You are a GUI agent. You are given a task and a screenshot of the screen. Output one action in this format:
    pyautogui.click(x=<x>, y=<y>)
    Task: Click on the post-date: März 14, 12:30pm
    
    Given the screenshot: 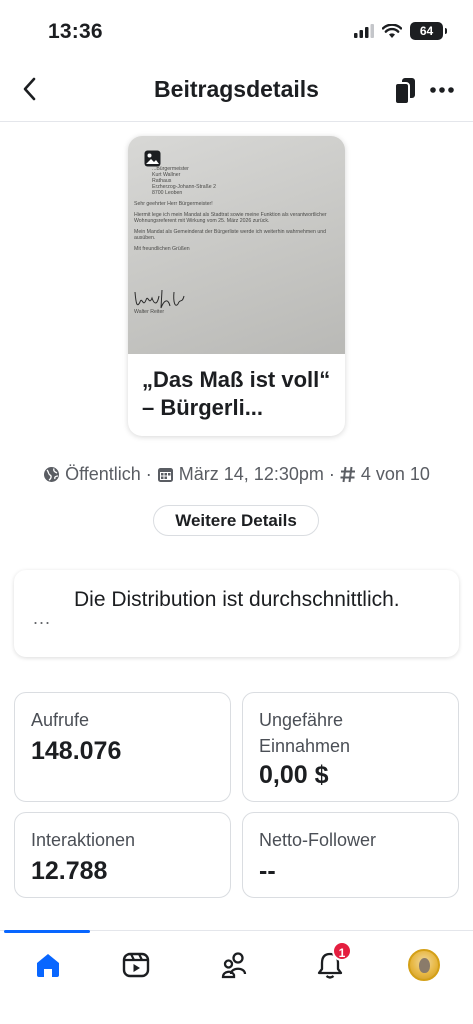 What is the action you would take?
    pyautogui.click(x=251, y=474)
    